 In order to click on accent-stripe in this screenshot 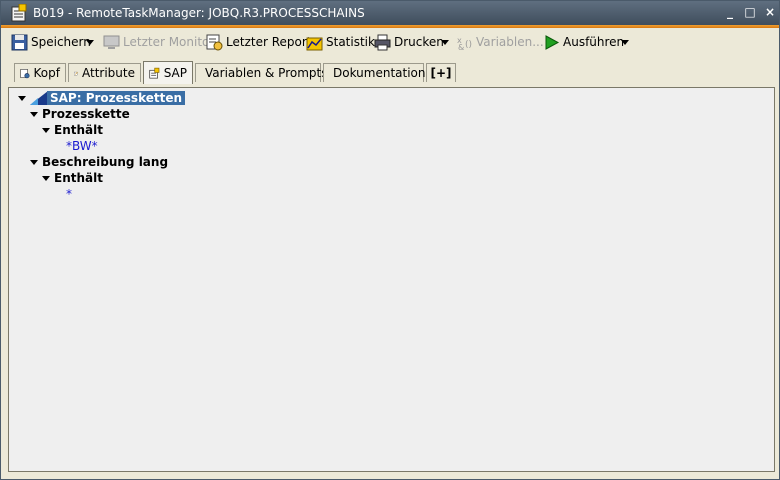, I will do `click(390, 26)`.